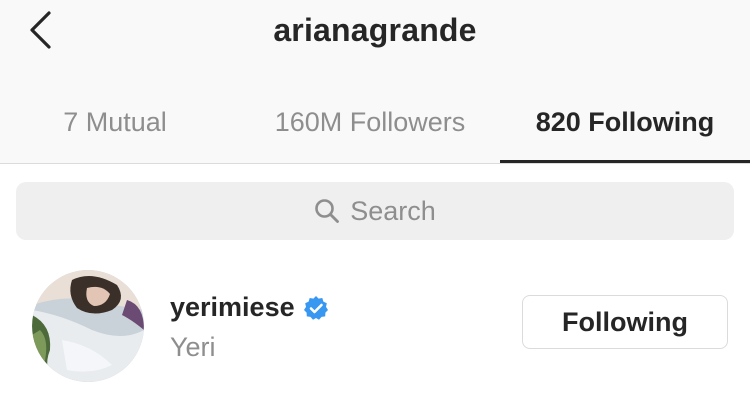 The height and width of the screenshot is (411, 750). I want to click on page-title: arianagrande, so click(375, 30).